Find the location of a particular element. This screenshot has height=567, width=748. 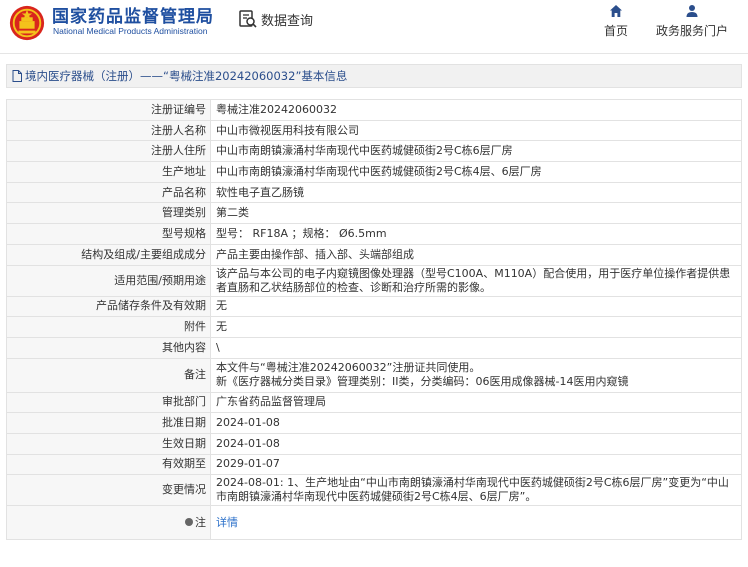

field-label: 附件 is located at coordinates (108, 327).